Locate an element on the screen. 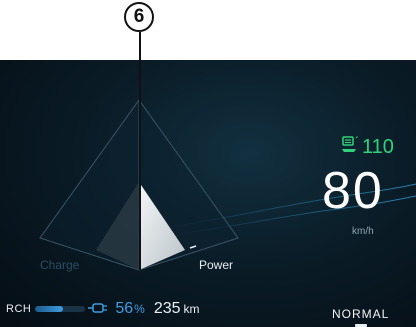 Image resolution: width=416 pixels, height=327 pixels. battery-level-fill is located at coordinates (49, 309).